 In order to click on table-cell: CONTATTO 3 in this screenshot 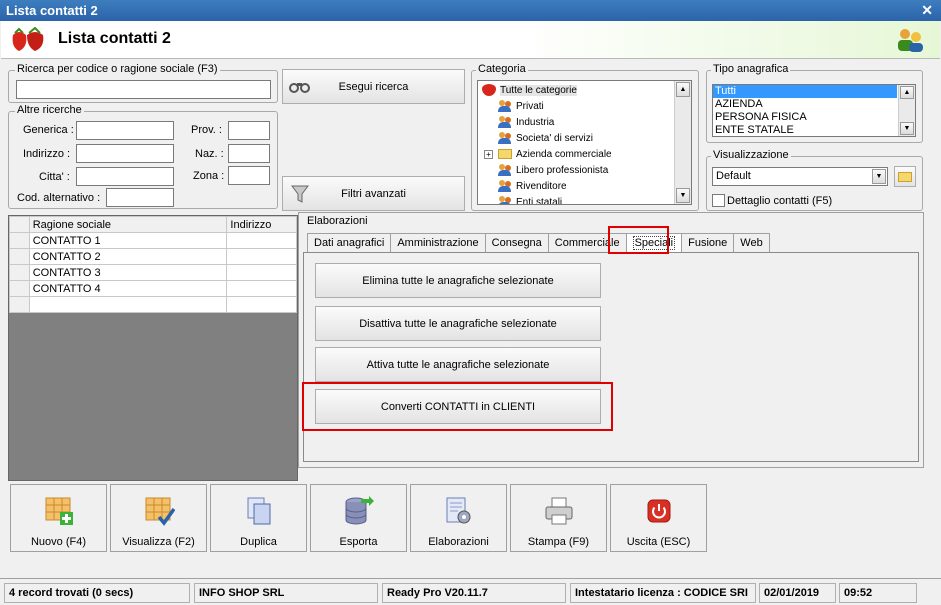, I will do `click(128, 272)`.